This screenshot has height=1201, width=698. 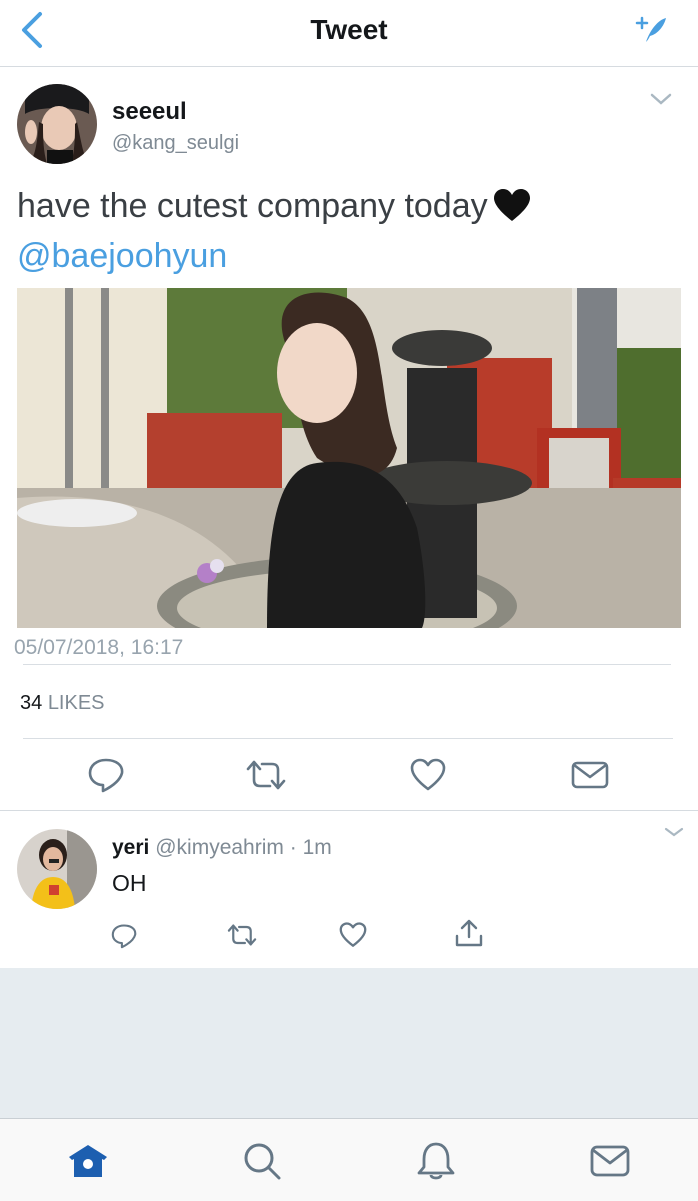 I want to click on compose-icon, so click(x=650, y=29).